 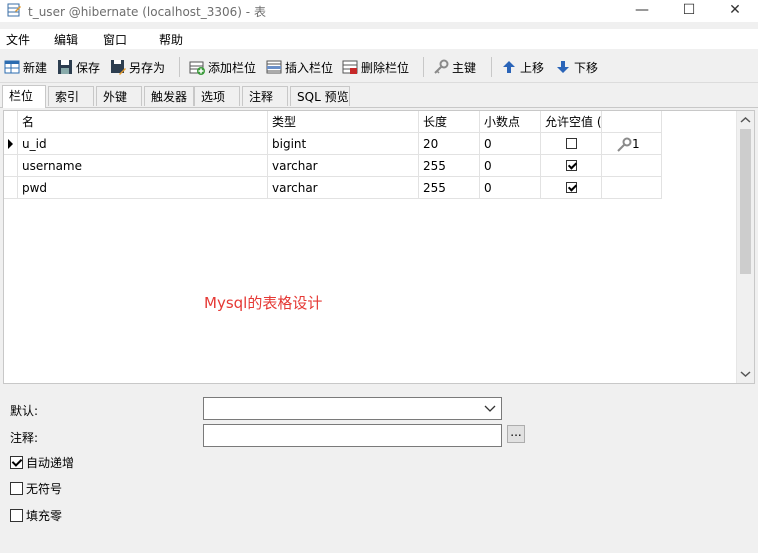 I want to click on save-button: 保存, so click(x=78, y=67).